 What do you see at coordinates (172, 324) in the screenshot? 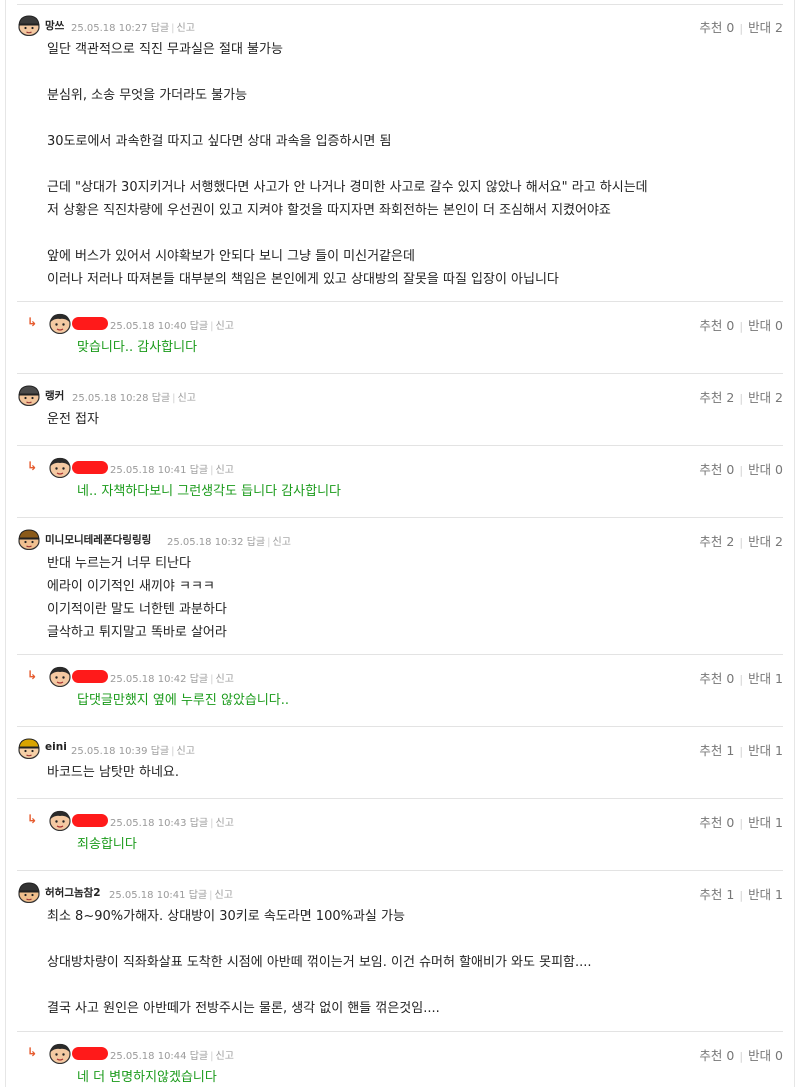
I see `comment-meta: 25.05.18 10:40 답글 | 신고` at bounding box center [172, 324].